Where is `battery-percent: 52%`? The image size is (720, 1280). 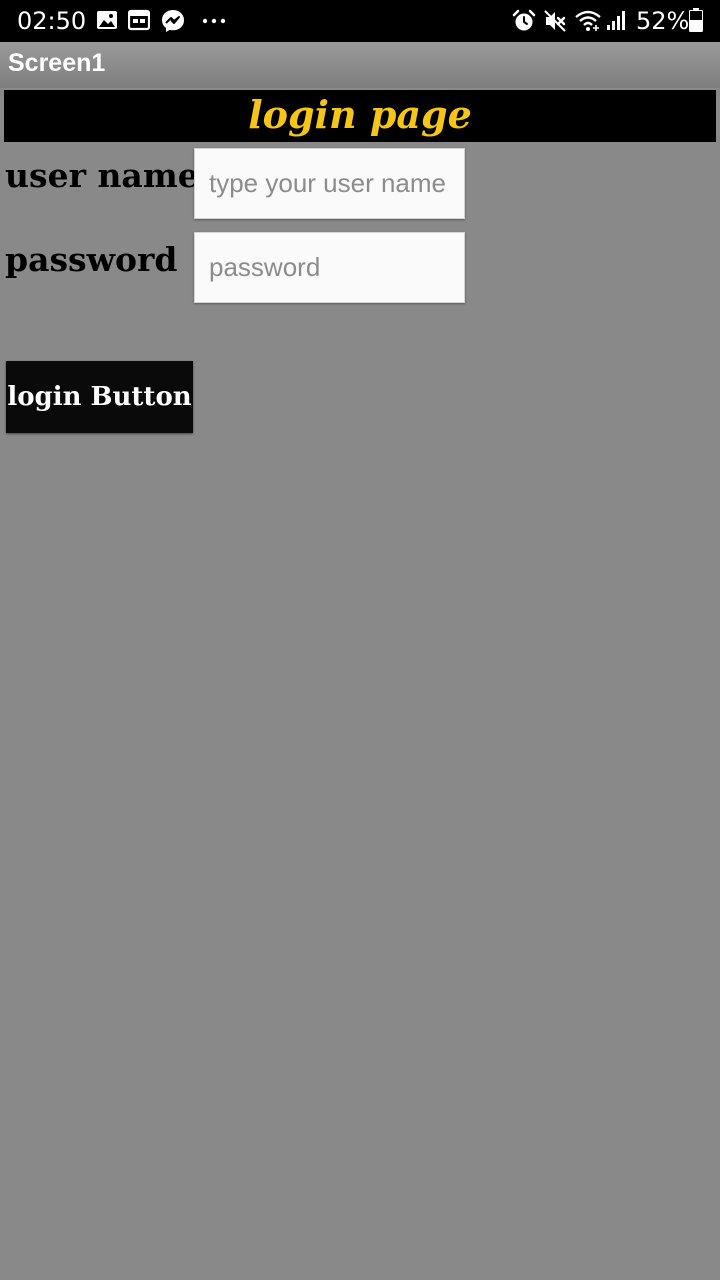 battery-percent: 52% is located at coordinates (663, 21).